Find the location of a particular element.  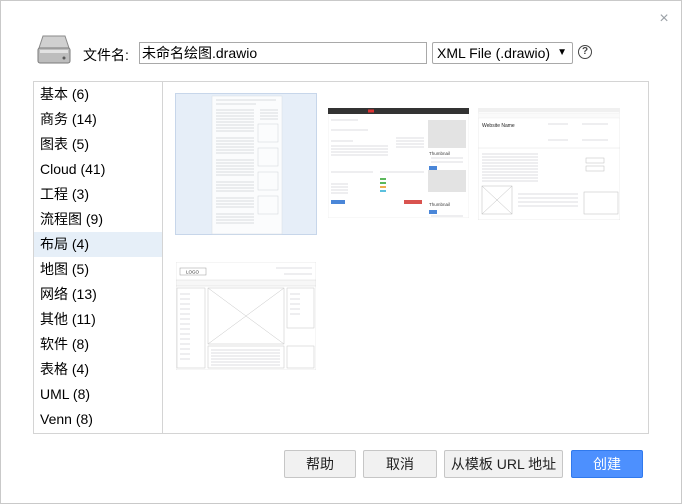

template-2-preview: Thumbnail Thumbnail is located at coordinates (398, 163).